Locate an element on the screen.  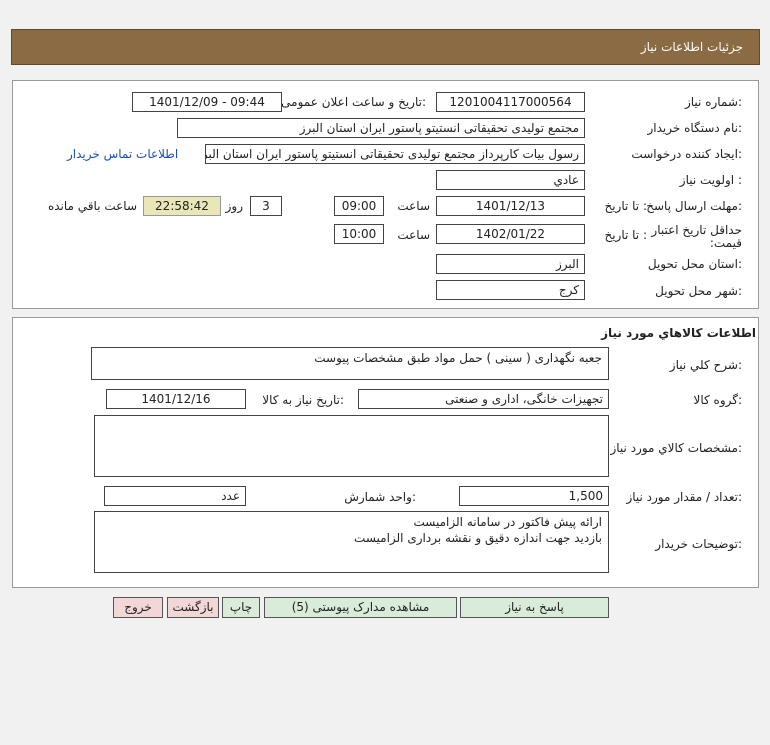
exit-button: خروج is located at coordinates (138, 607).